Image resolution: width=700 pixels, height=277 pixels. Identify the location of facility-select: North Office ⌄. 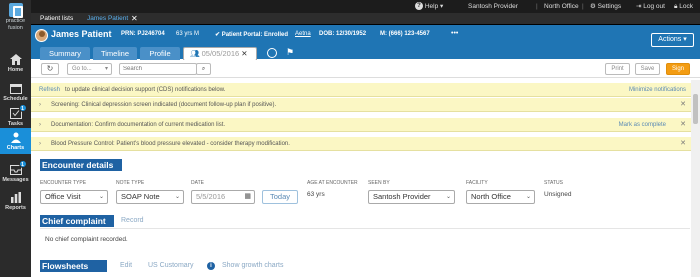
(500, 197).